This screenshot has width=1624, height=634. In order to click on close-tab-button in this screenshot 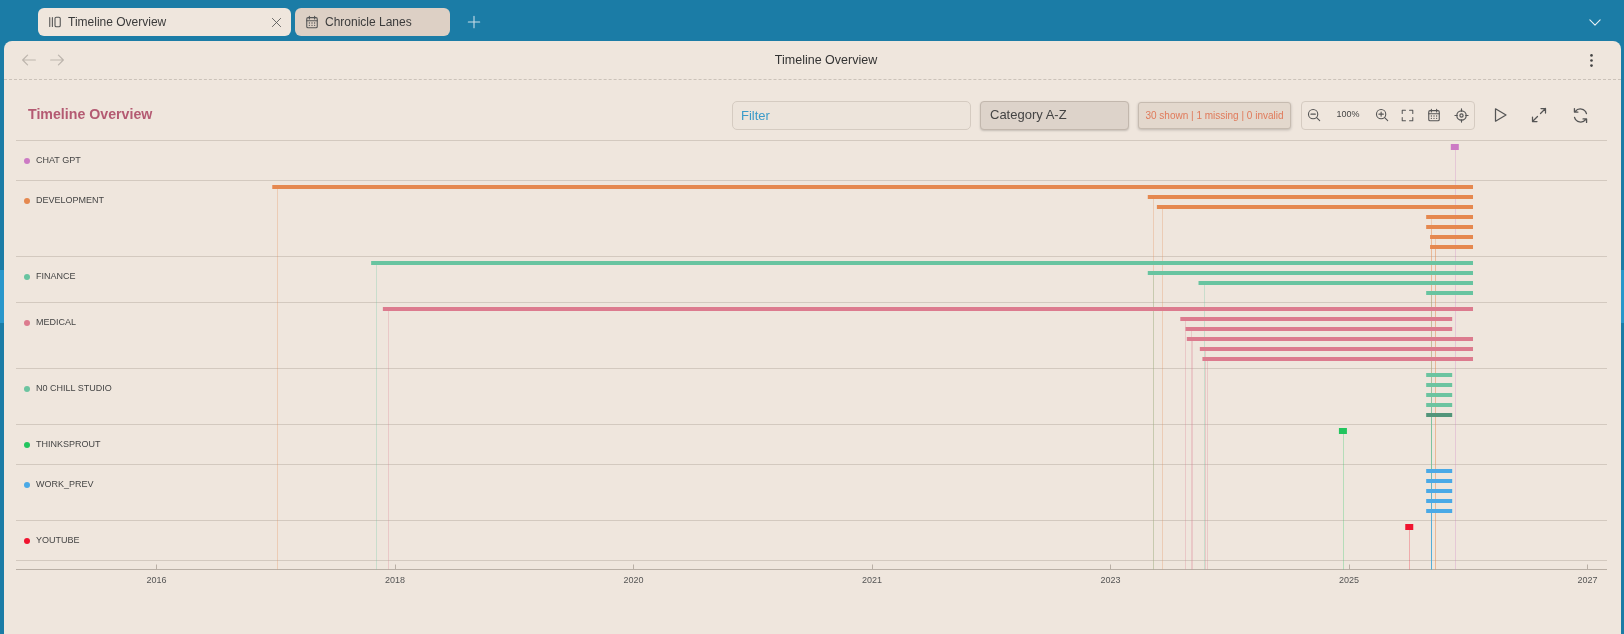, I will do `click(276, 22)`.